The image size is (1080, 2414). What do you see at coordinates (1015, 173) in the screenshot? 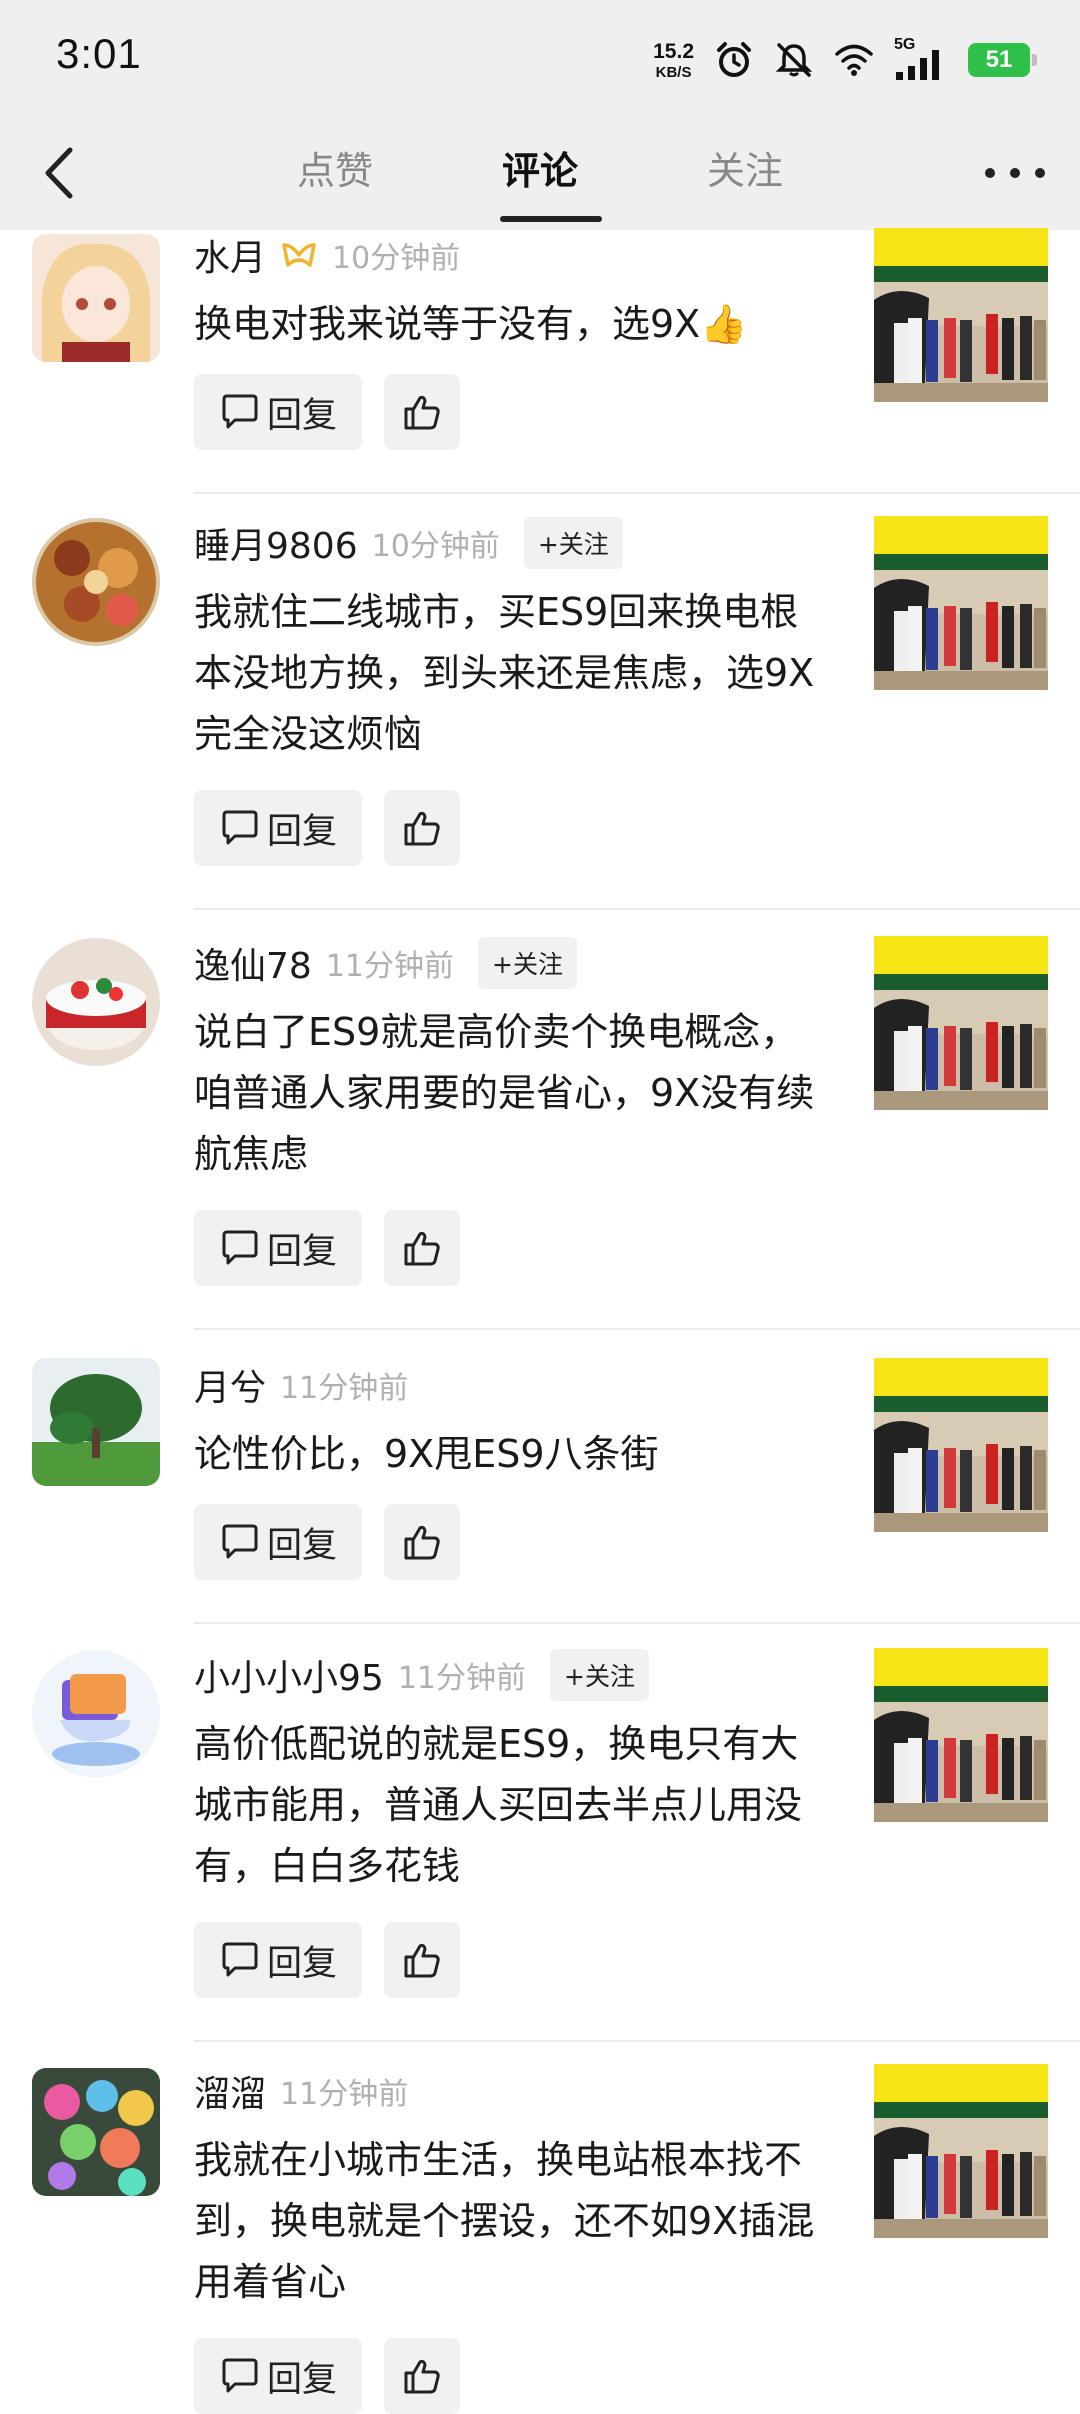
I see `more-options-icon` at bounding box center [1015, 173].